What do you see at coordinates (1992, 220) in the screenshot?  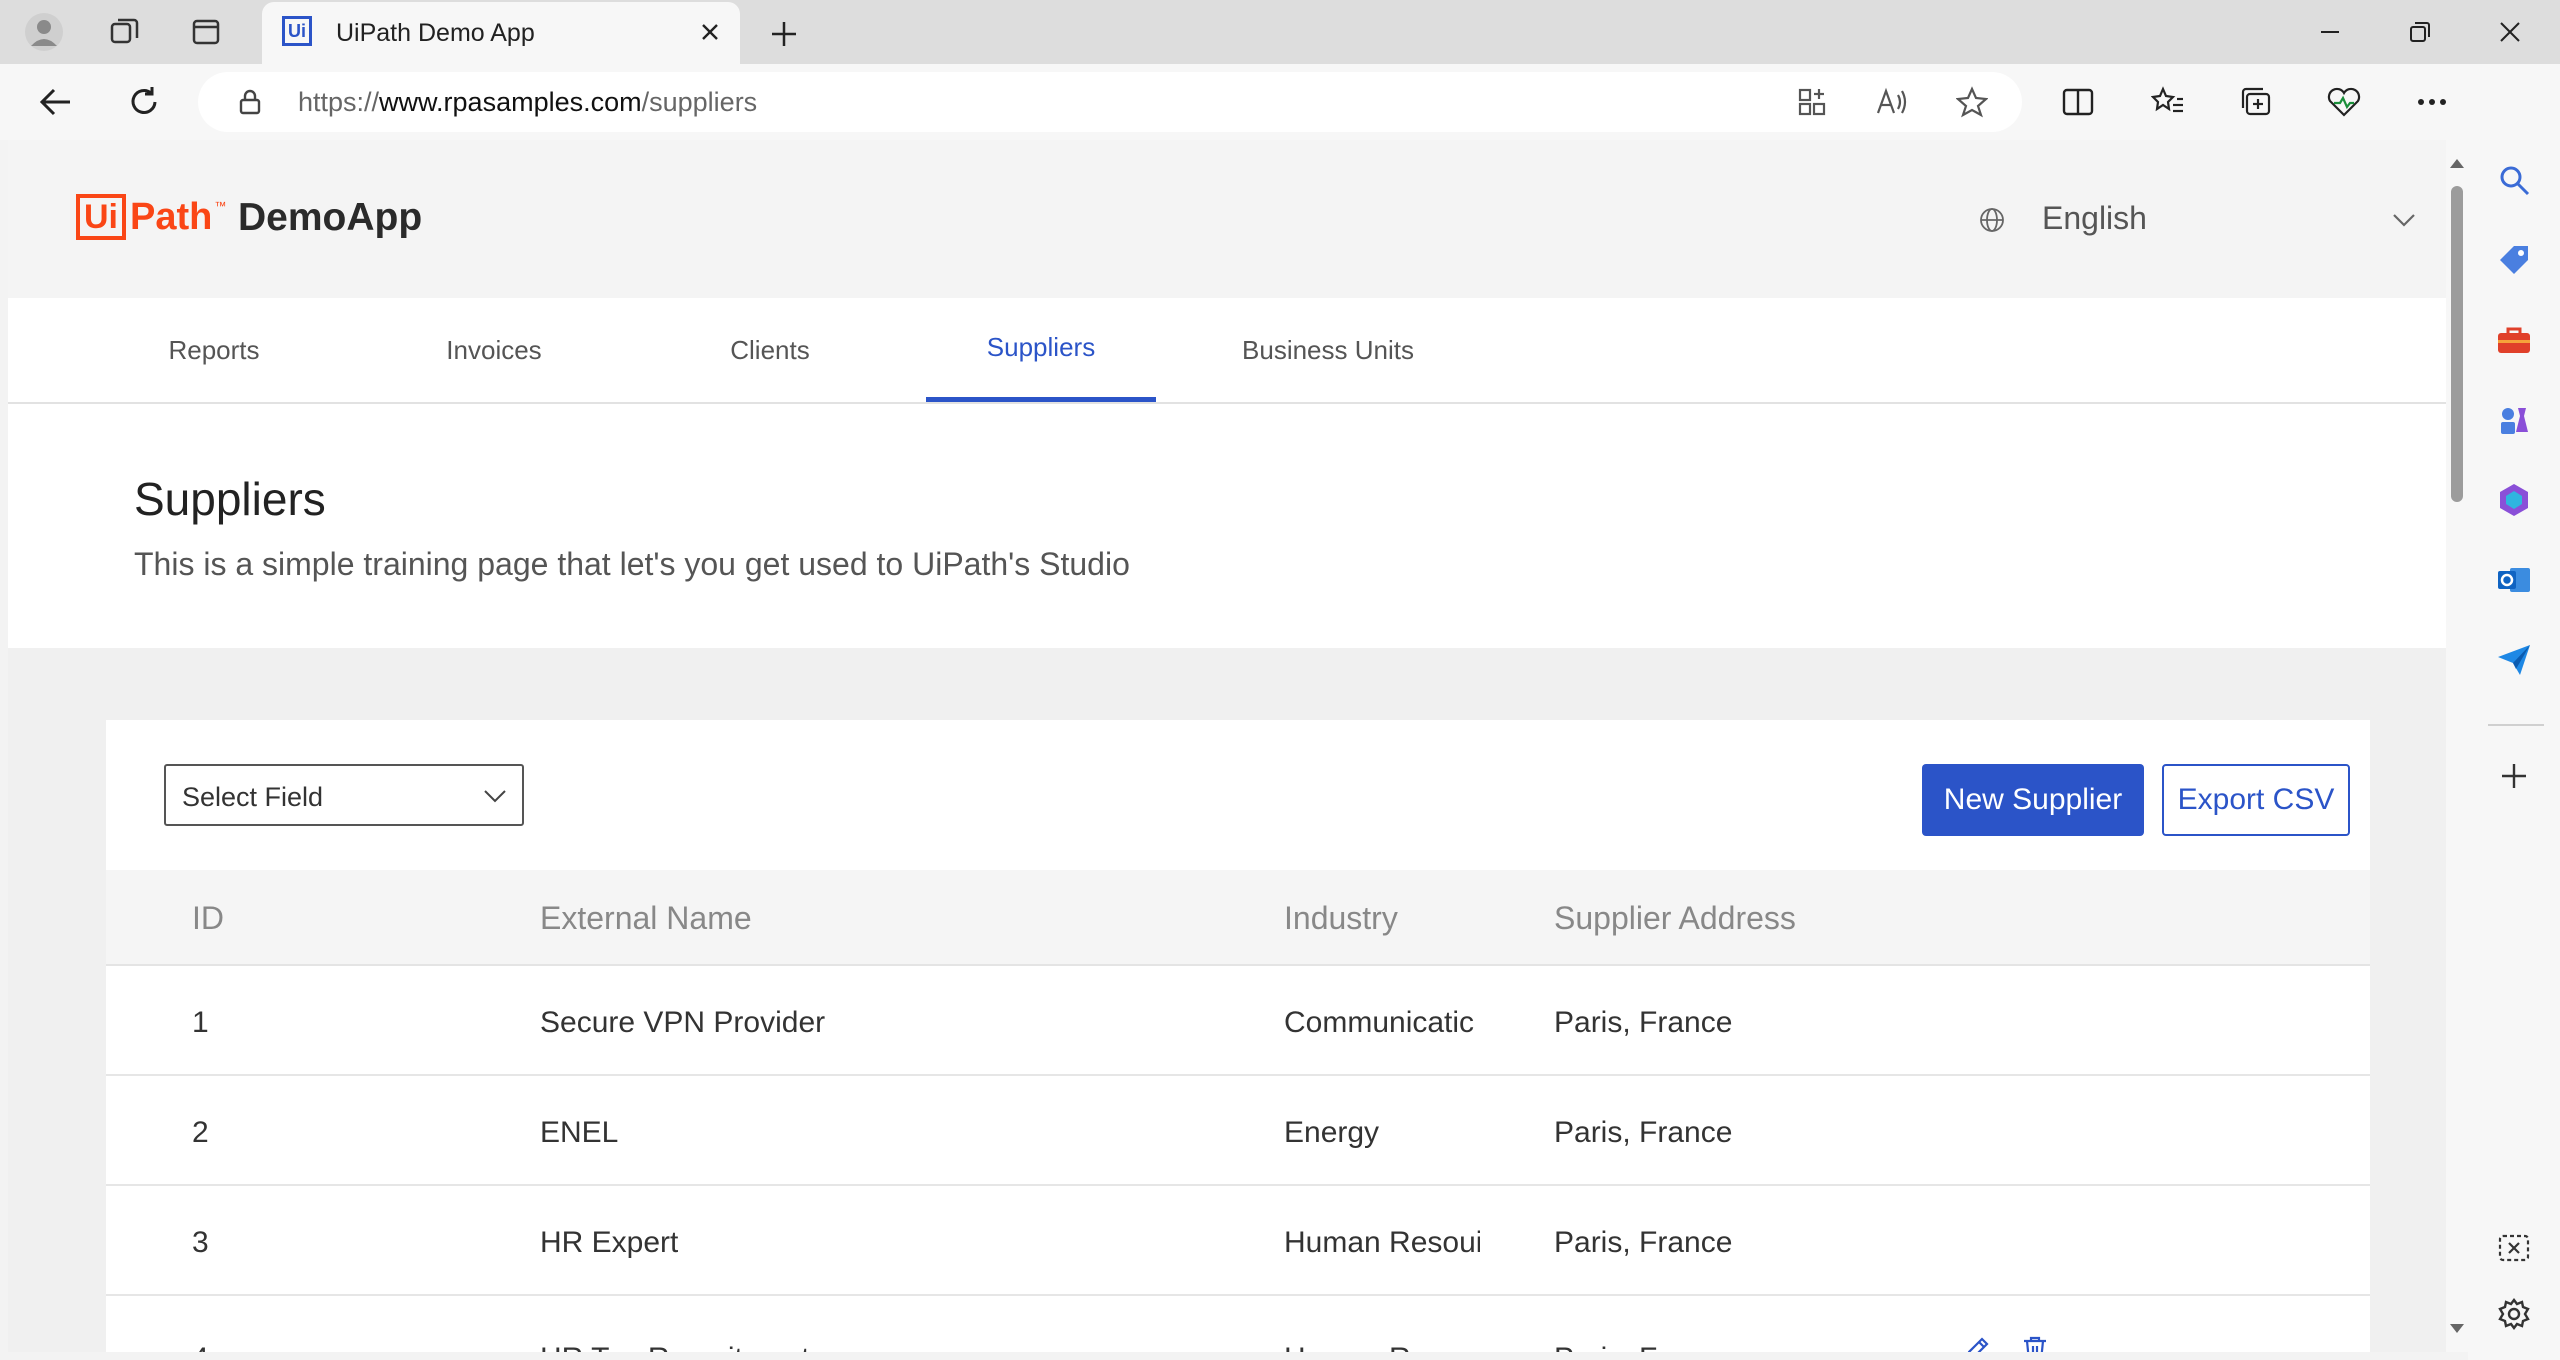 I see `globe-icon` at bounding box center [1992, 220].